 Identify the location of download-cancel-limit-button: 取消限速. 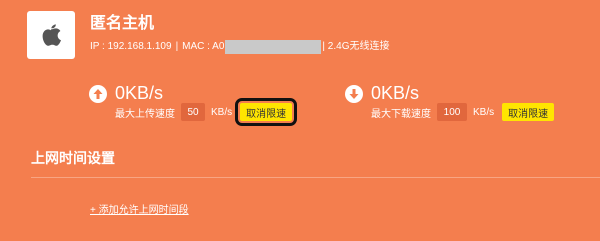
(528, 112).